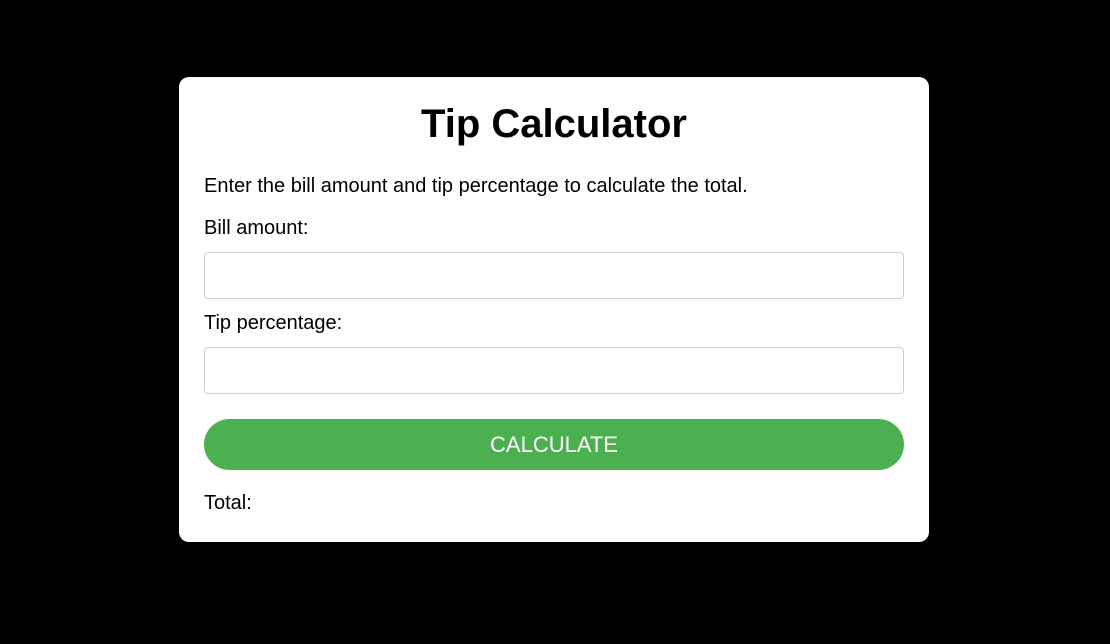 The height and width of the screenshot is (644, 1110). I want to click on bill-amount-label: Bill amount:, so click(256, 228).